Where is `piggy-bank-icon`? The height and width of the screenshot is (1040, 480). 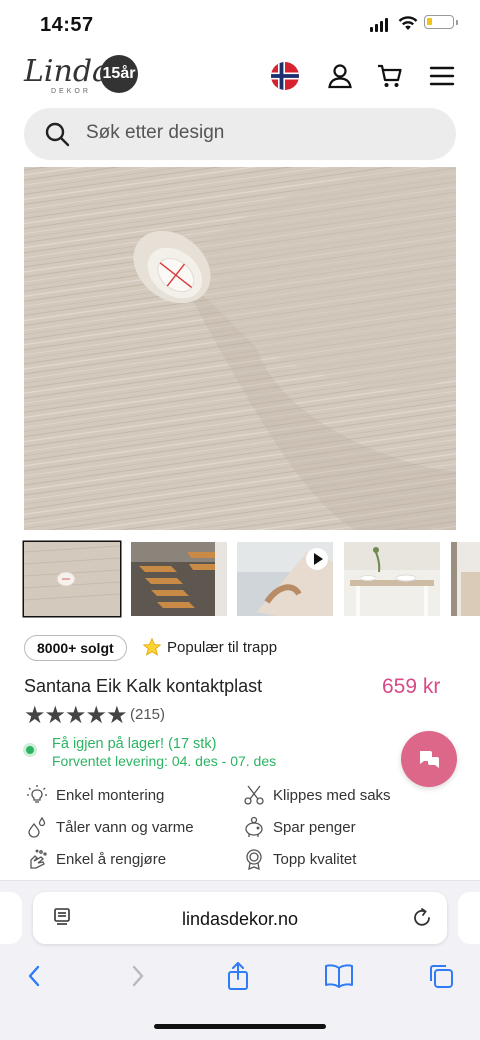
piggy-bank-icon is located at coordinates (254, 826).